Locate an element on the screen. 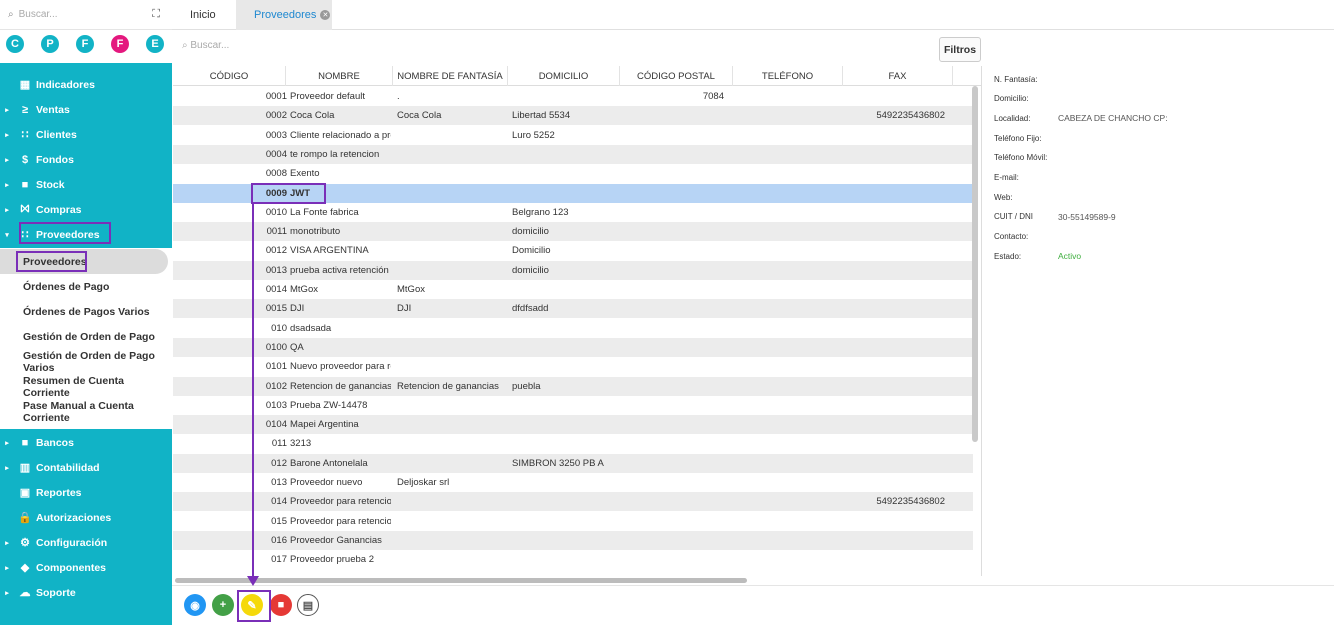  detail-label: Teléfono Fijo: is located at coordinates (1018, 138).